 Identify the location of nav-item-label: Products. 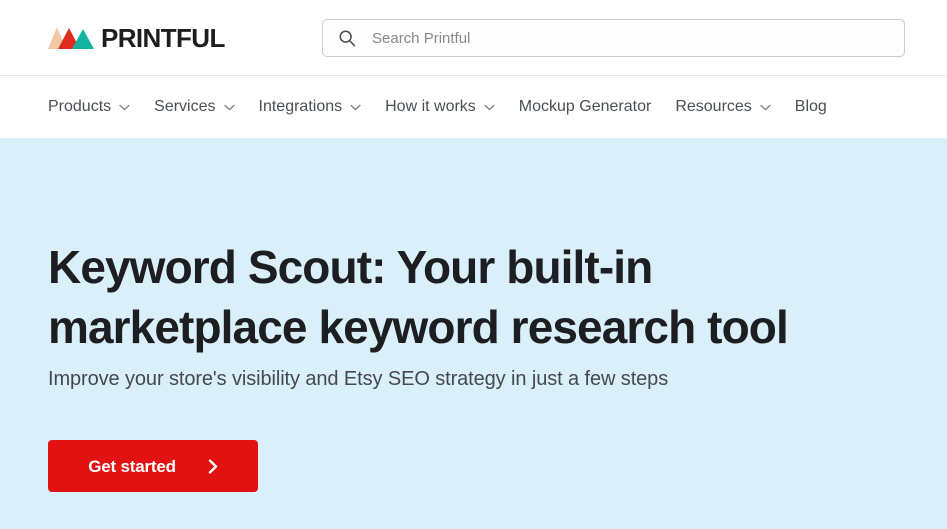
(80, 106).